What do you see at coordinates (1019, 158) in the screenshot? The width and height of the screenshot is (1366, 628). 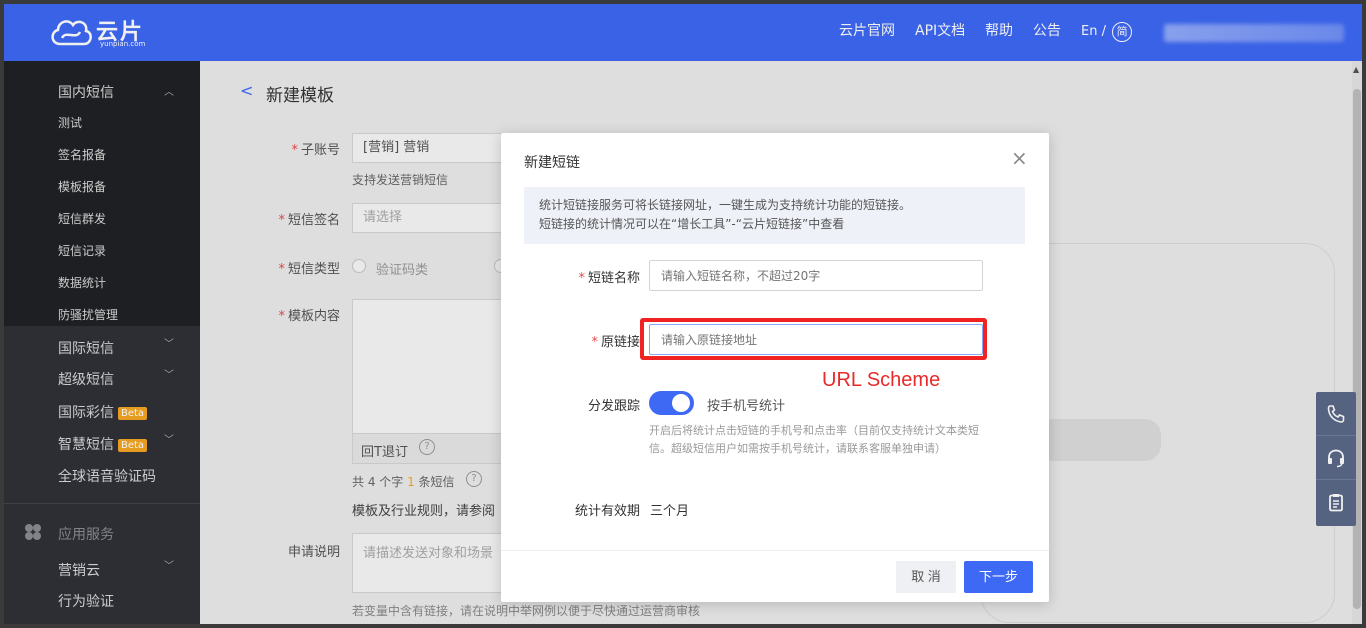 I see `close-icon: ×` at bounding box center [1019, 158].